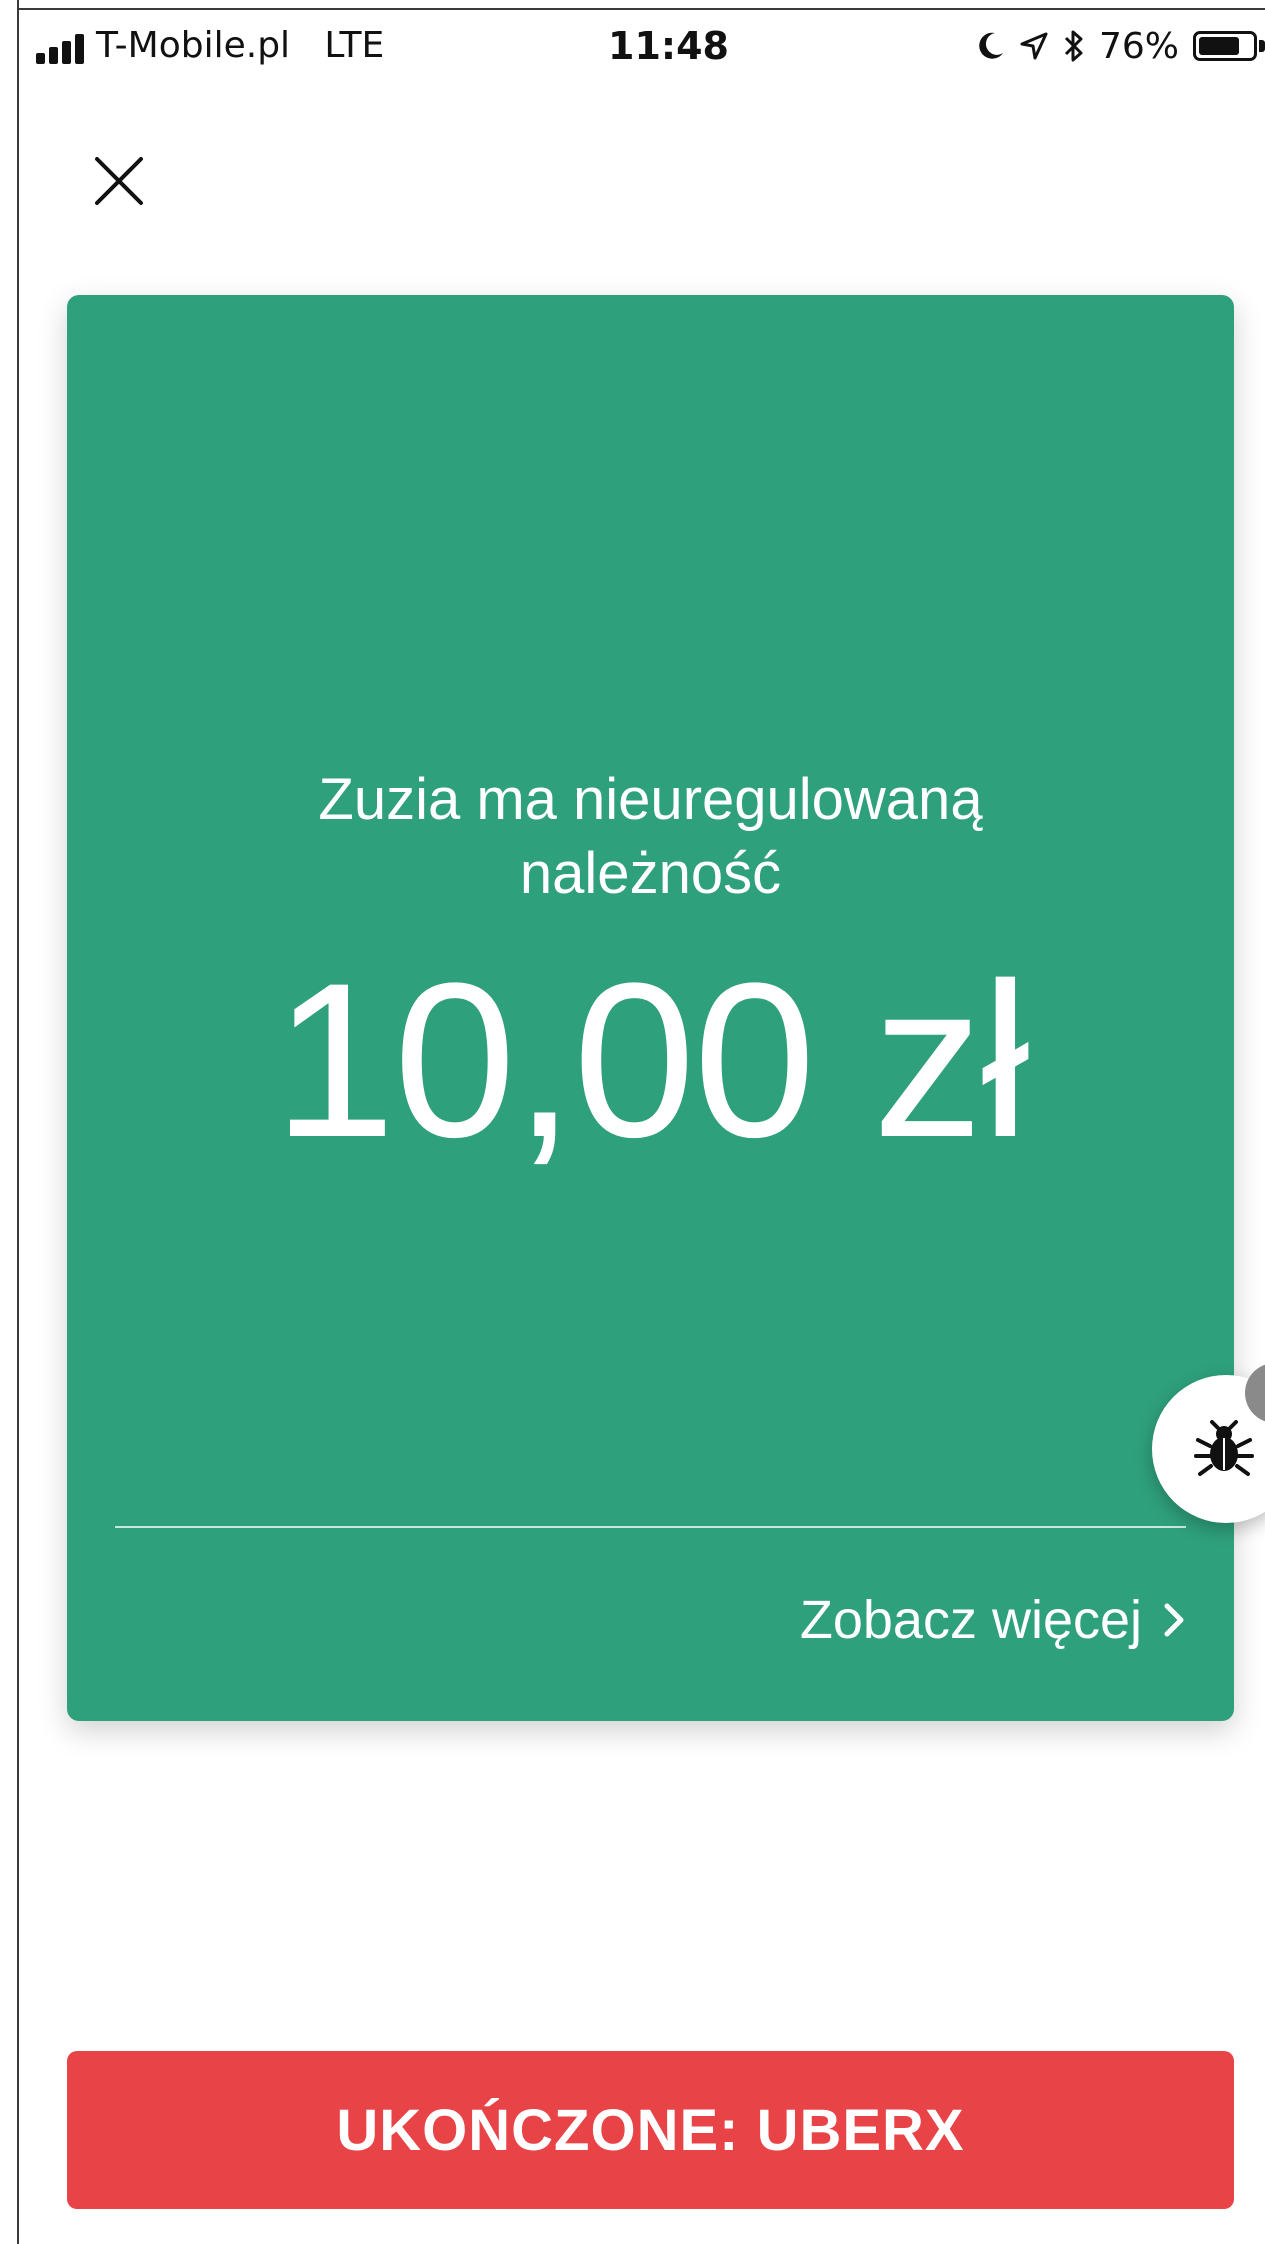  I want to click on see-more-link: Zobacz więcej, so click(993, 1620).